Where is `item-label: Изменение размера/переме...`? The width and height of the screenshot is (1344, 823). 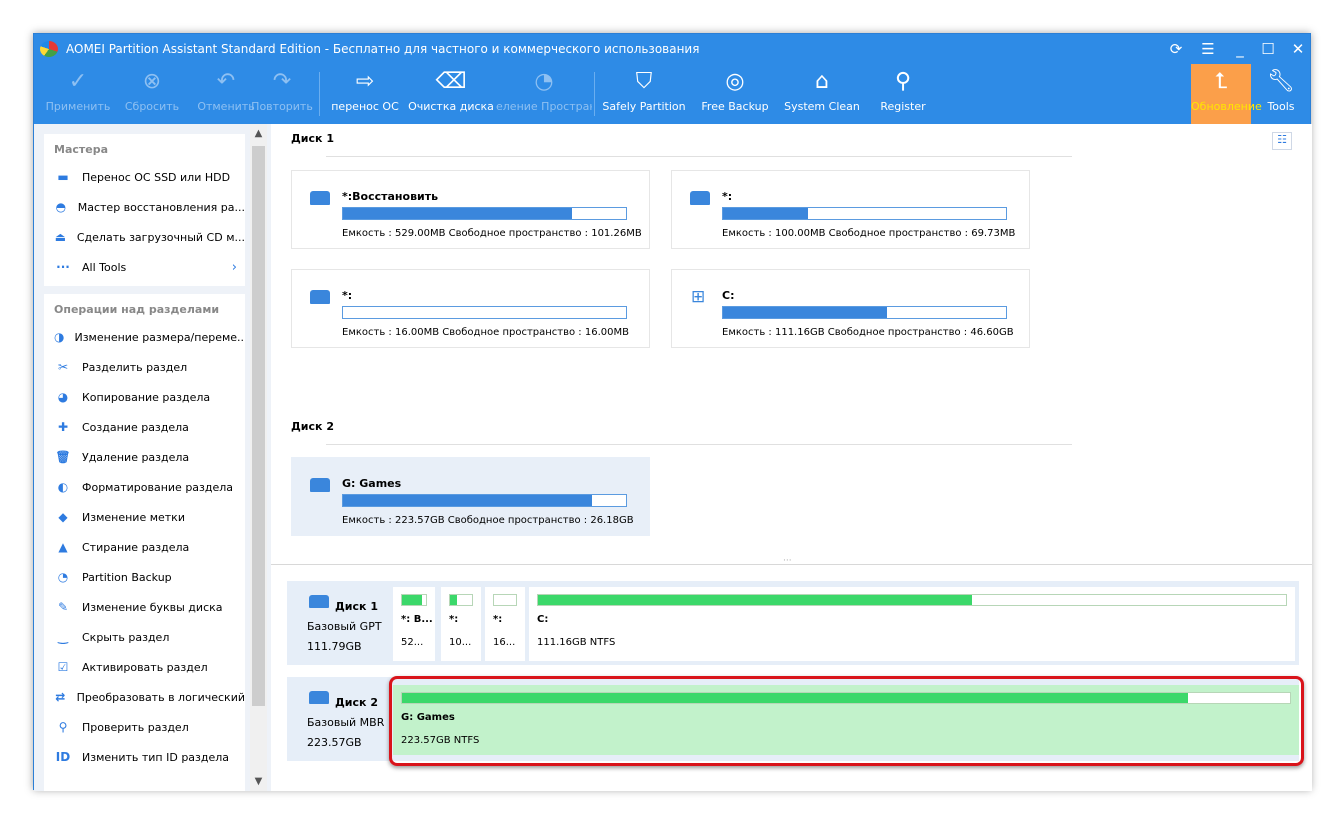
item-label: Изменение размера/переме... is located at coordinates (159, 337).